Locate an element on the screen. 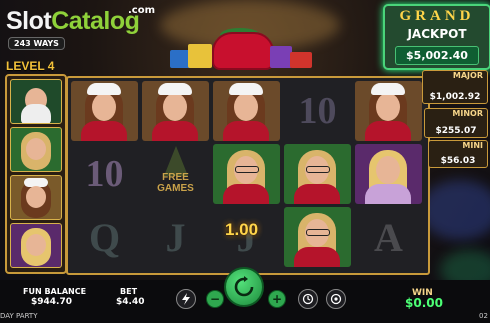  grand-subtitle: JACKPOT is located at coordinates (437, 34).